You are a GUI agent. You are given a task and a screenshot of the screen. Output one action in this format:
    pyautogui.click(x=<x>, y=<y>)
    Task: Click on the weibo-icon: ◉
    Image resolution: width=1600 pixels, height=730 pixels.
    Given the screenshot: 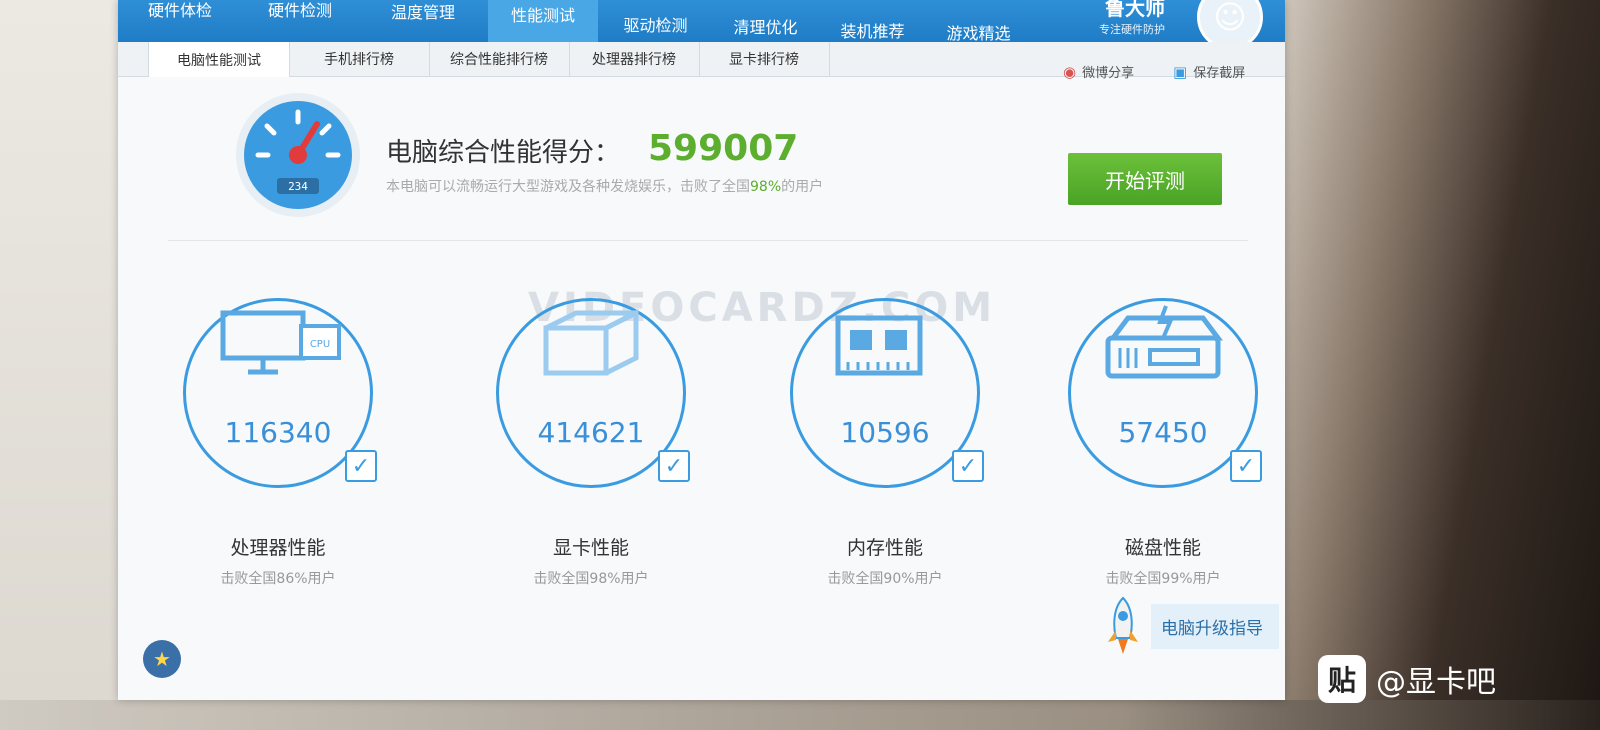 What is the action you would take?
    pyautogui.click(x=1070, y=71)
    